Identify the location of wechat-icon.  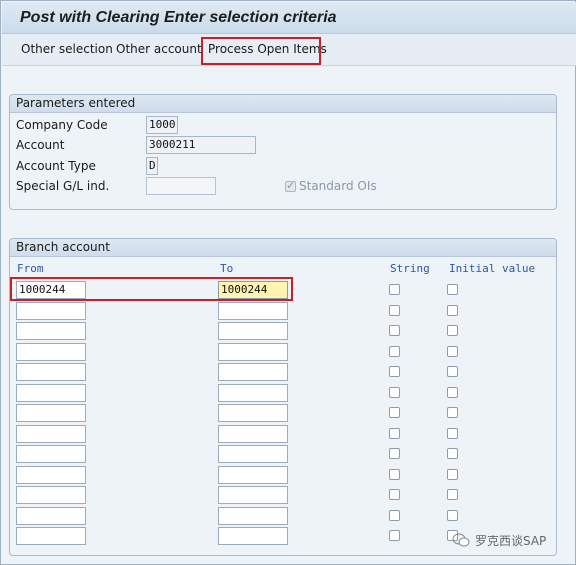
(461, 540).